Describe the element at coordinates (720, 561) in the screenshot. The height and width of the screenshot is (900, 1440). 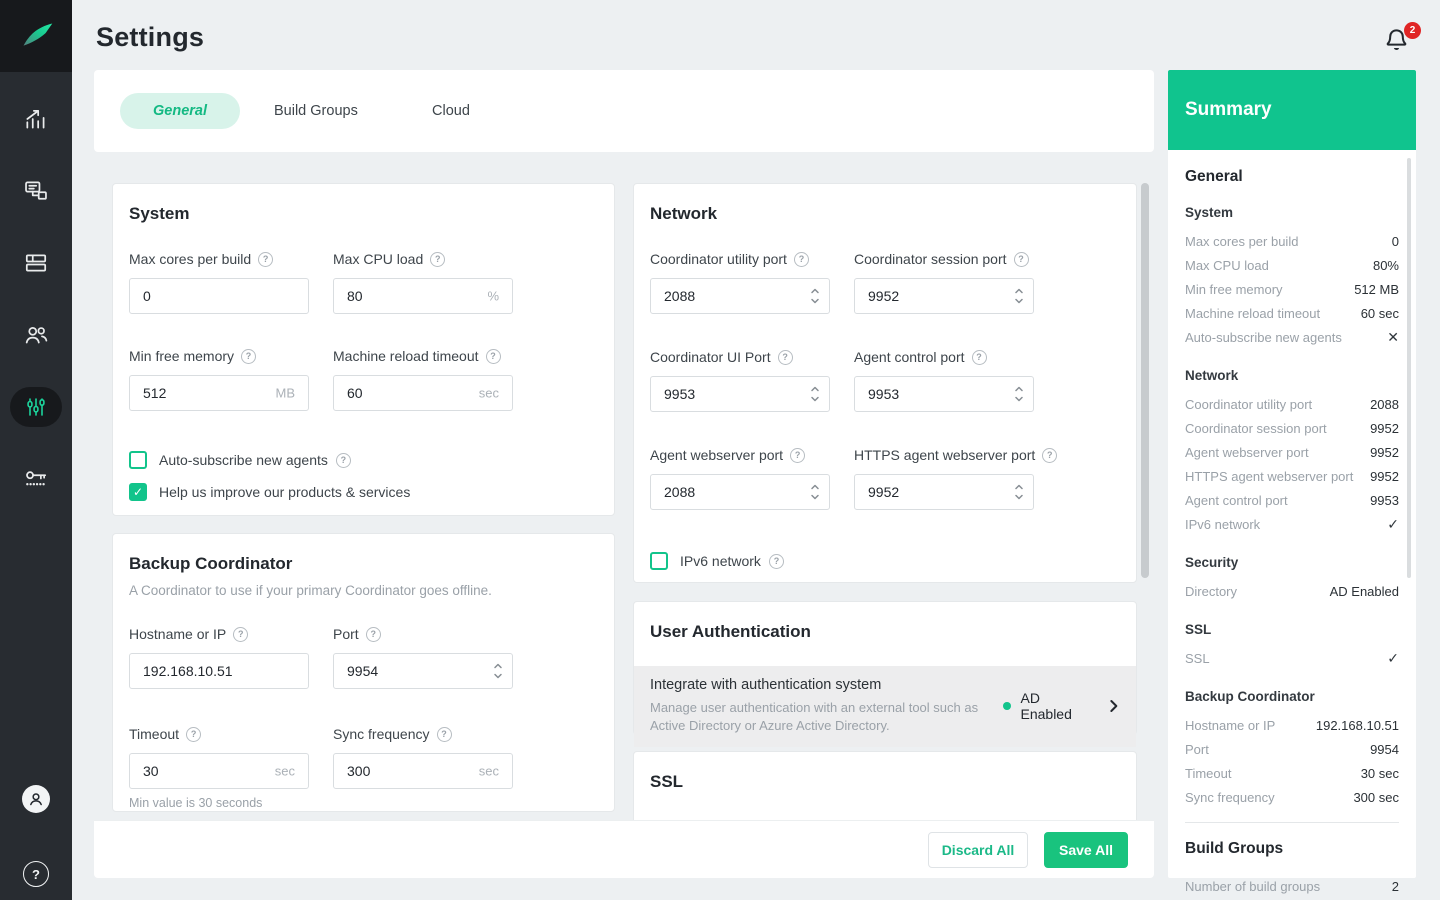
I see `ipv6-label: IPv6 network` at that location.